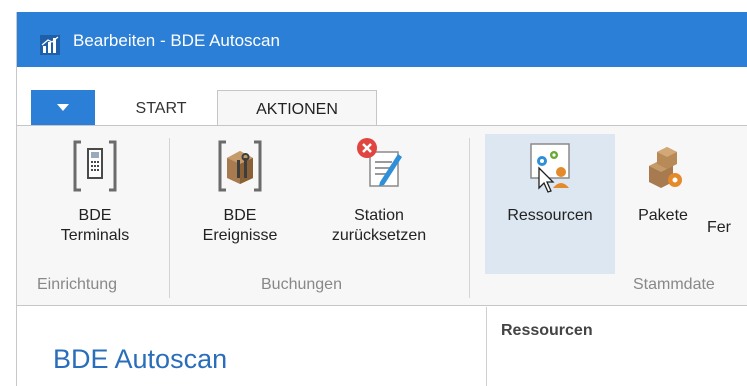  I want to click on group-label-buchungen: Buchungen, so click(301, 284).